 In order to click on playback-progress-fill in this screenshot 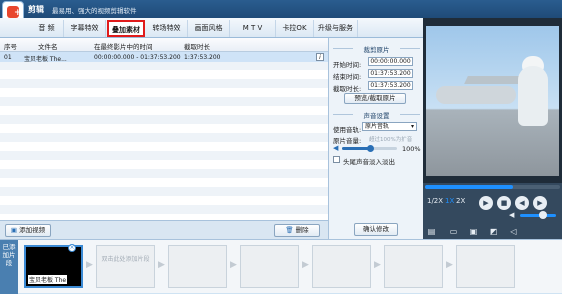, I will do `click(469, 187)`.